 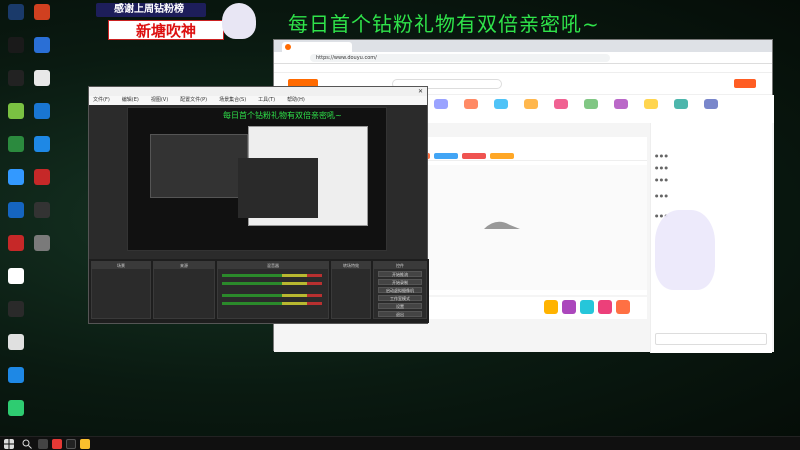 I want to click on douyu-favicon-icon, so click(x=288, y=47).